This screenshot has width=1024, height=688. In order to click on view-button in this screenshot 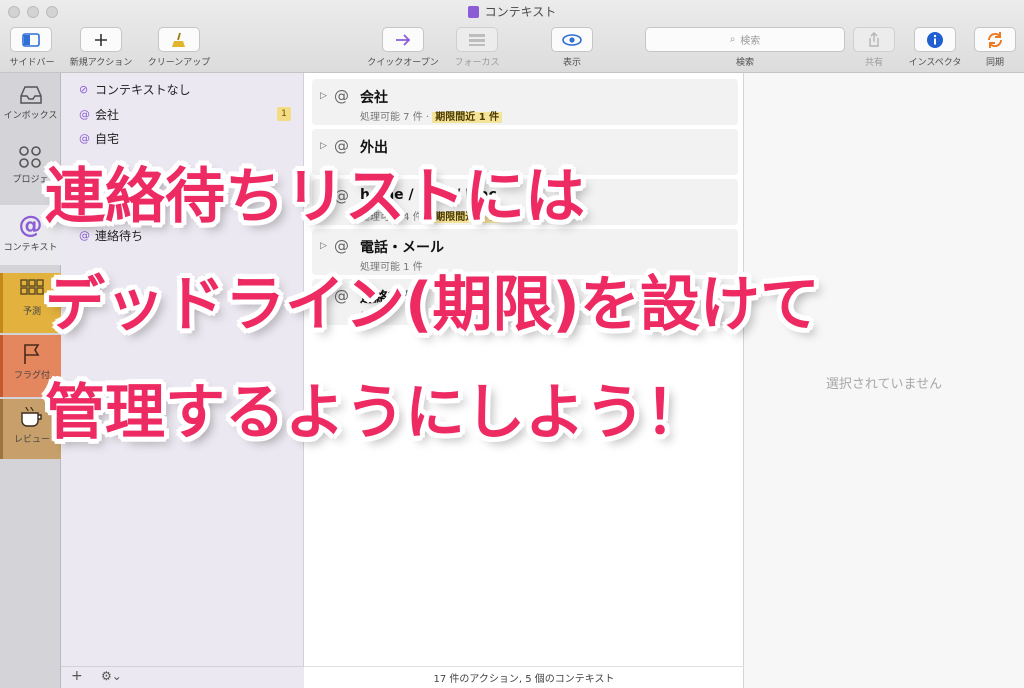, I will do `click(572, 39)`.